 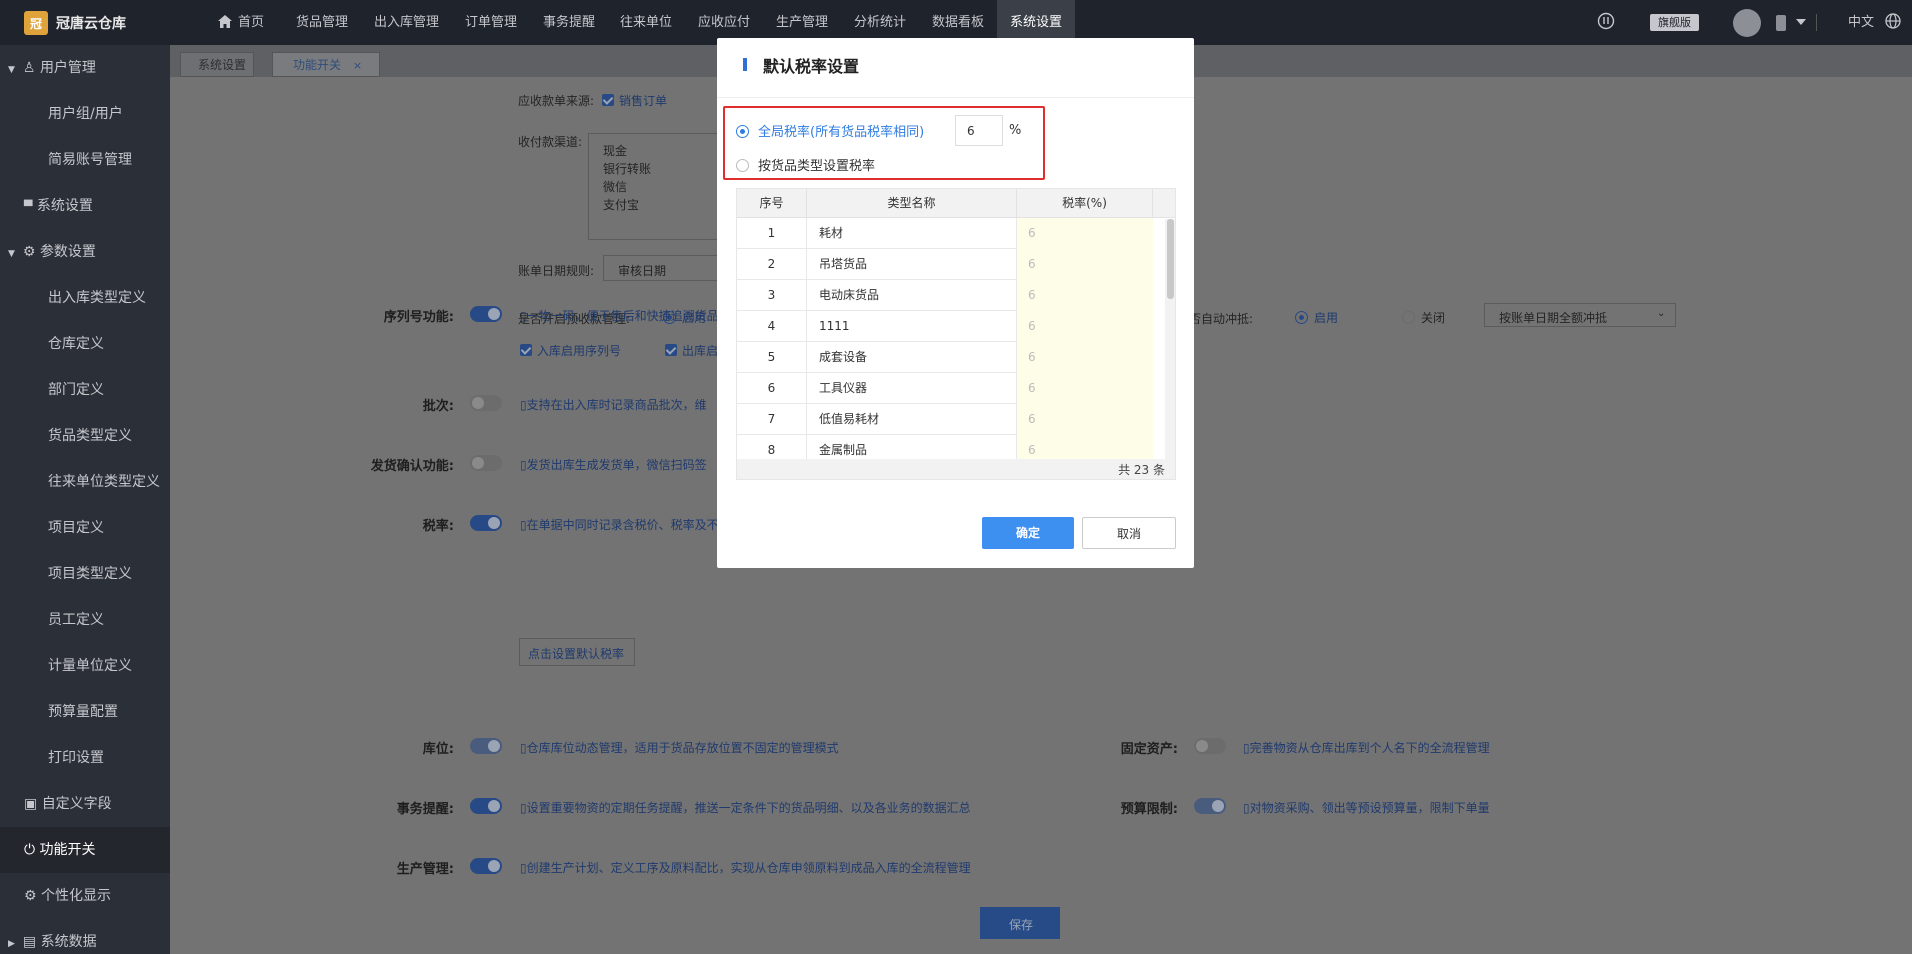 I want to click on set-default-tax-button: 点击设置默认税率, so click(x=577, y=652).